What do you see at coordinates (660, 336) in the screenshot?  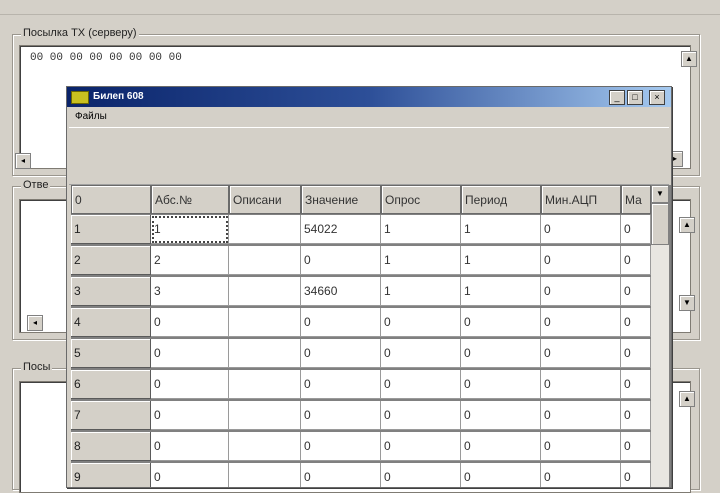 I see `grid-vertical-scrollbar: ▼` at bounding box center [660, 336].